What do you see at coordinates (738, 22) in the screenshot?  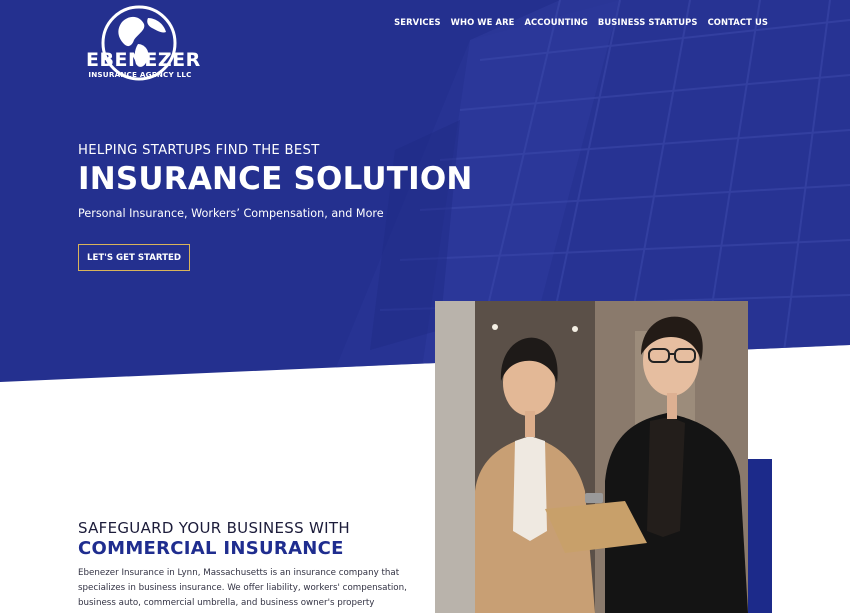 I see `nav-contact-us: CONTACT US` at bounding box center [738, 22].